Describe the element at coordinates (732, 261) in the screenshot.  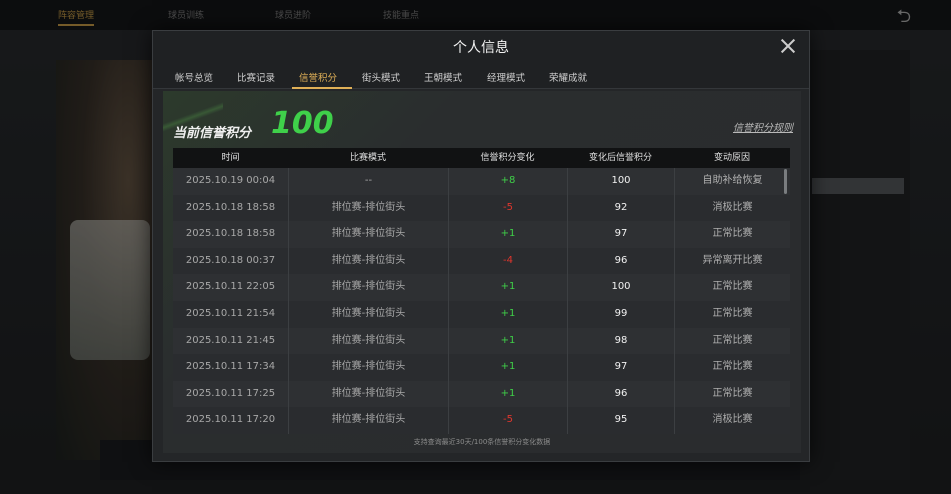
I see `cell-reason: 异常离开比赛` at that location.